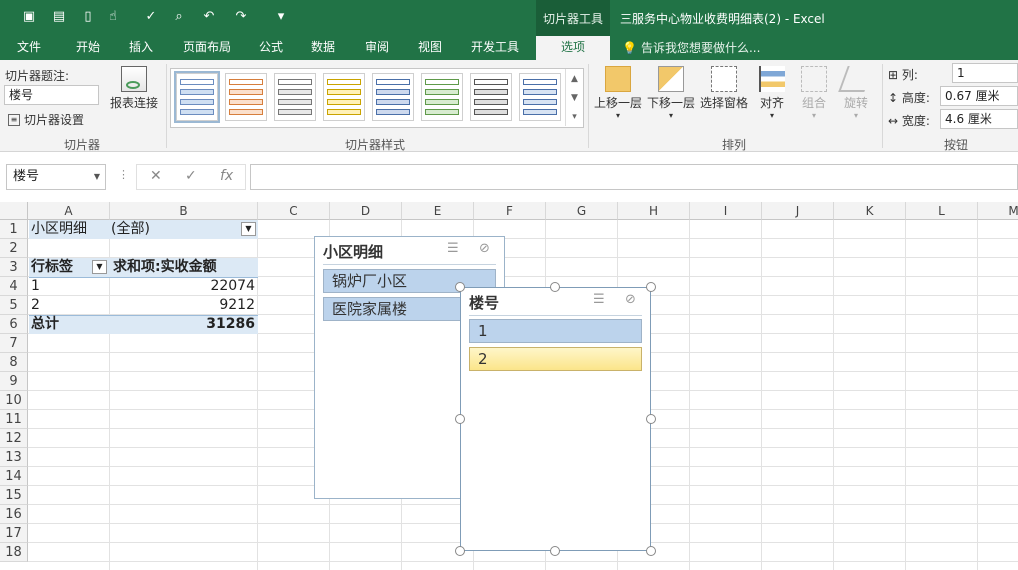 The width and height of the screenshot is (1018, 570). What do you see at coordinates (14, 533) in the screenshot?
I see `row-header-17: 17` at bounding box center [14, 533].